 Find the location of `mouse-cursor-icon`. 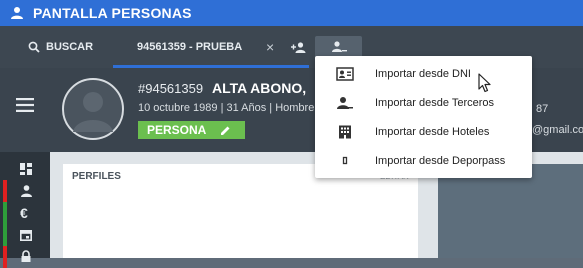

mouse-cursor-icon is located at coordinates (484, 83).